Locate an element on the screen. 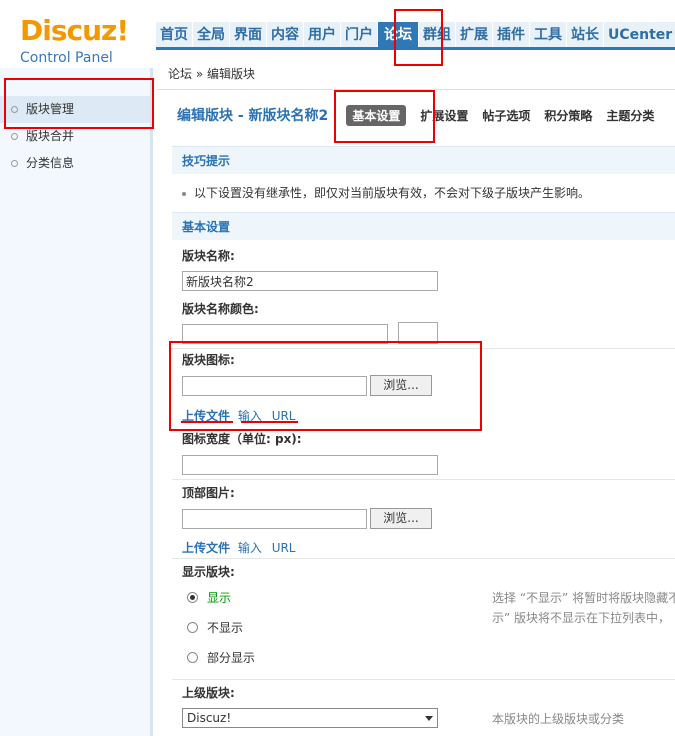  tab-basic-settings: 基本设置 is located at coordinates (376, 115).